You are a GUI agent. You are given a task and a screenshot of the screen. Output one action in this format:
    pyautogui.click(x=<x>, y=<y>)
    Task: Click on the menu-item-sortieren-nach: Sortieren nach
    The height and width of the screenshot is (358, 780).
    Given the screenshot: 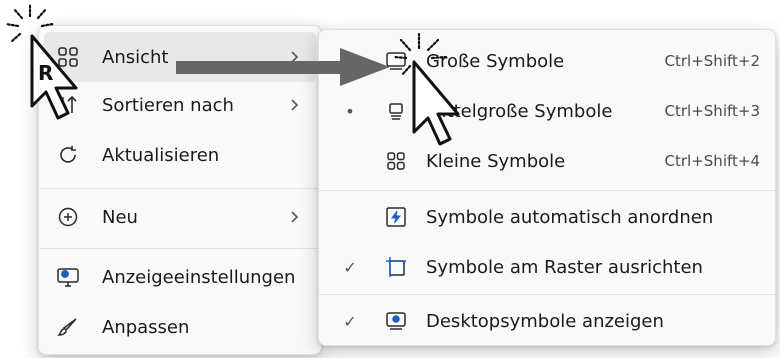 What is the action you would take?
    pyautogui.click(x=180, y=105)
    